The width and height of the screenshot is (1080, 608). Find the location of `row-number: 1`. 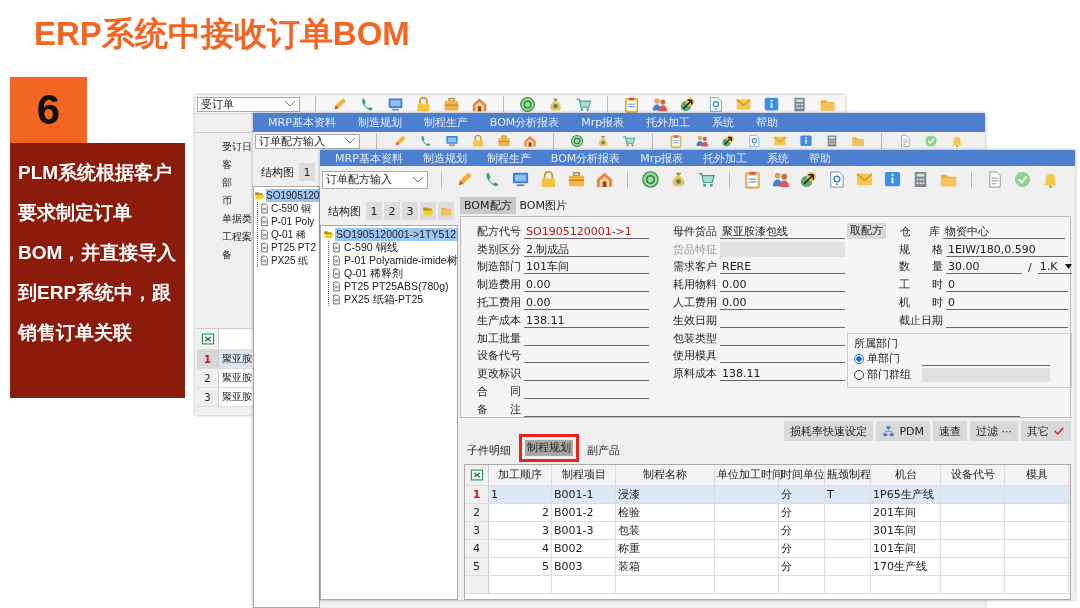

row-number: 1 is located at coordinates (477, 494).